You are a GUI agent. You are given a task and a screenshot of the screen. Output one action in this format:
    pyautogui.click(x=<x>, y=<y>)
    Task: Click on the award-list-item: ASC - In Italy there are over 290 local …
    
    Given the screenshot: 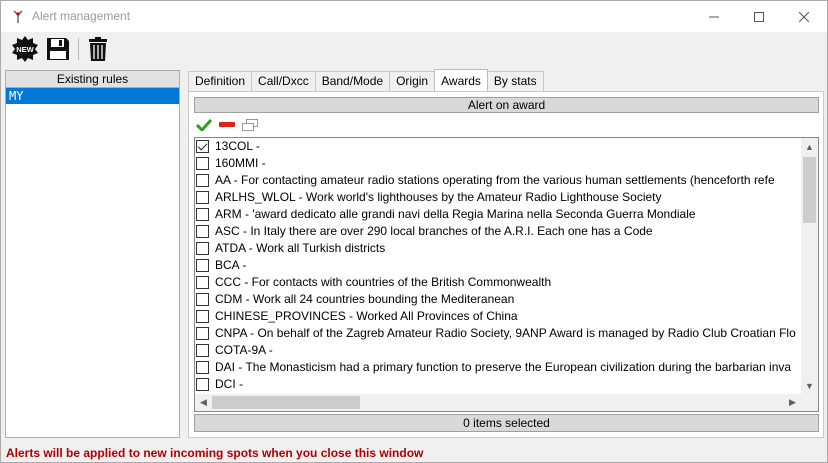 What is the action you would take?
    pyautogui.click(x=498, y=231)
    